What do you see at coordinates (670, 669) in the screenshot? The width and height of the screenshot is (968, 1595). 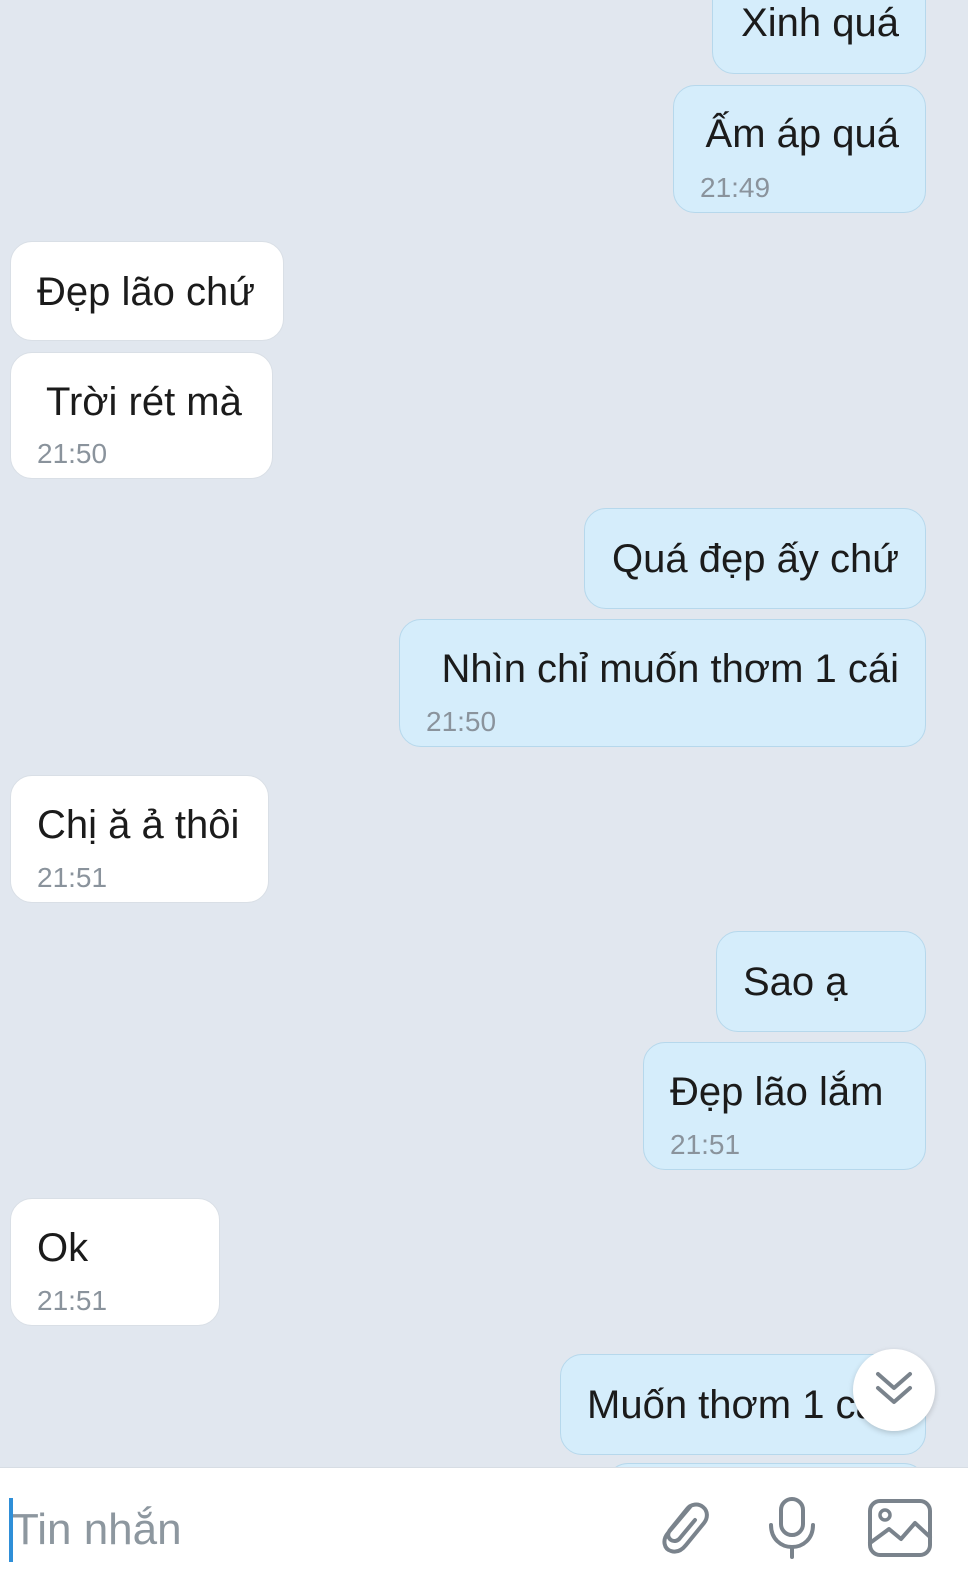 I see `message-text: Nhìn chỉ muốn thơm 1 cái` at bounding box center [670, 669].